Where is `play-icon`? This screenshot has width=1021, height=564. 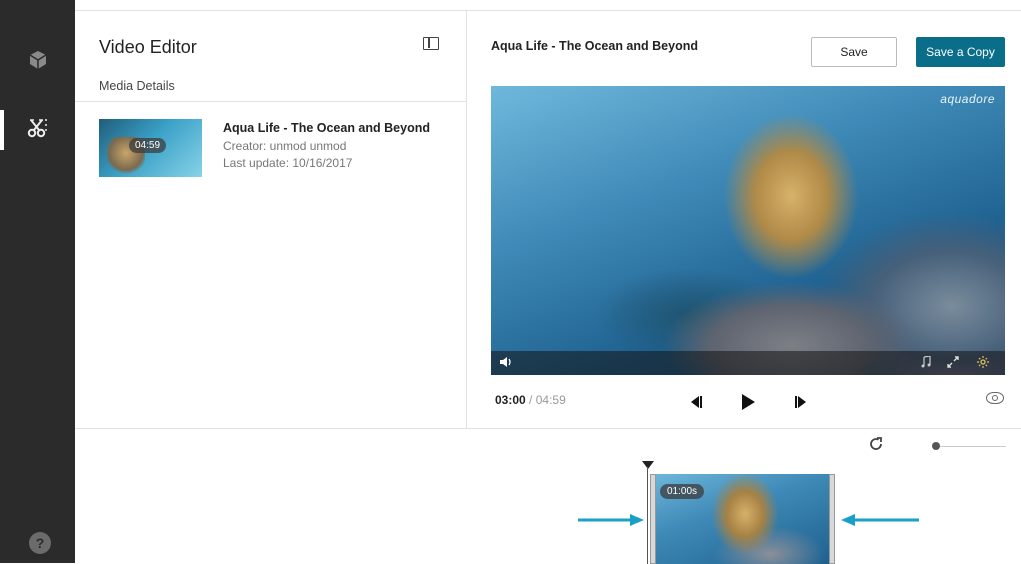 play-icon is located at coordinates (748, 402).